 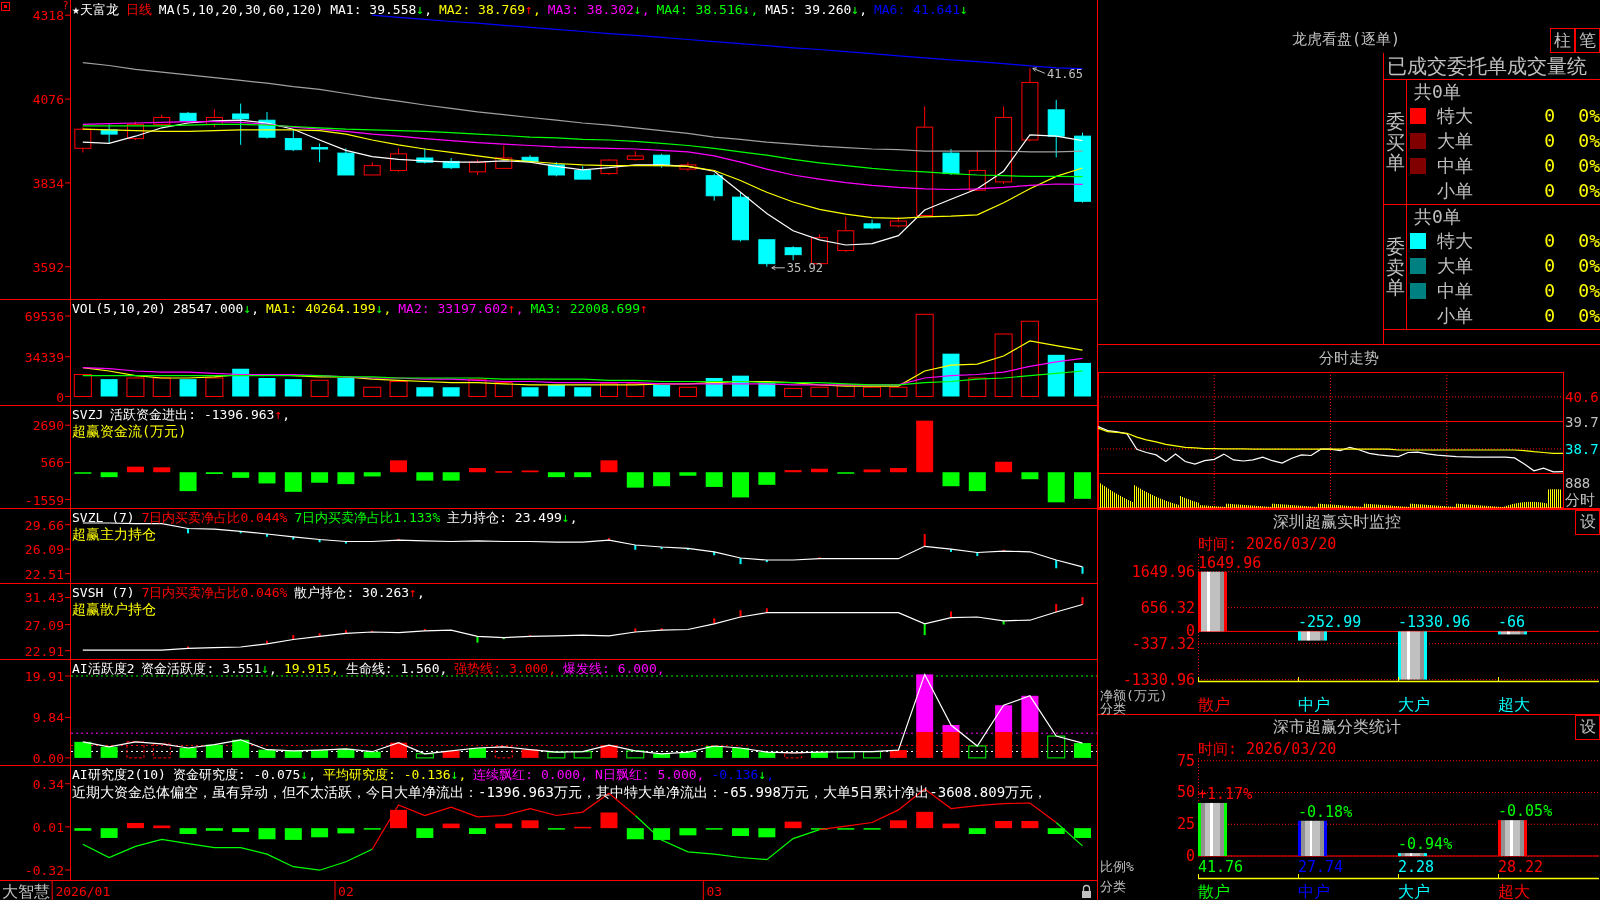 I want to click on legend-item: MA3: 38.302↓,, so click(x=598, y=10).